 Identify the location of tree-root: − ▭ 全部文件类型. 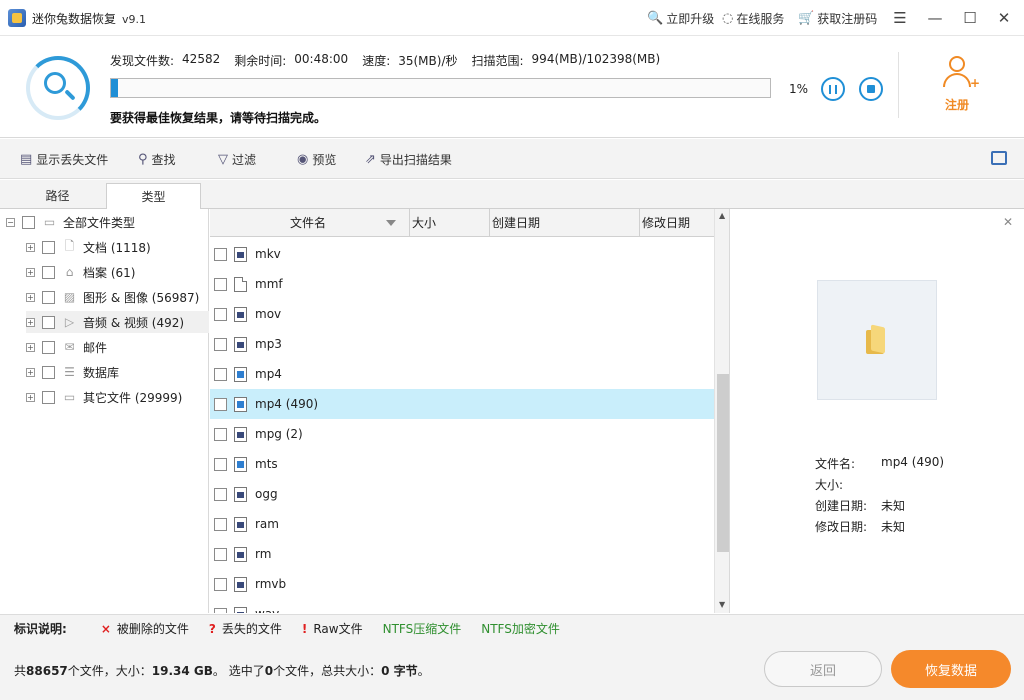
(110, 222).